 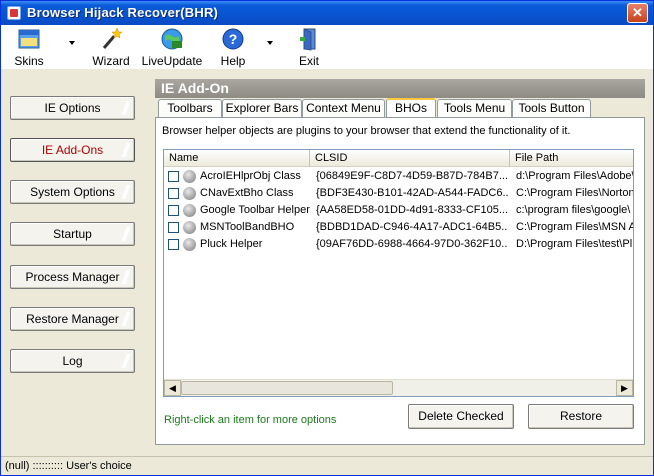 What do you see at coordinates (410, 158) in the screenshot?
I see `column-header-clsid: CLSID` at bounding box center [410, 158].